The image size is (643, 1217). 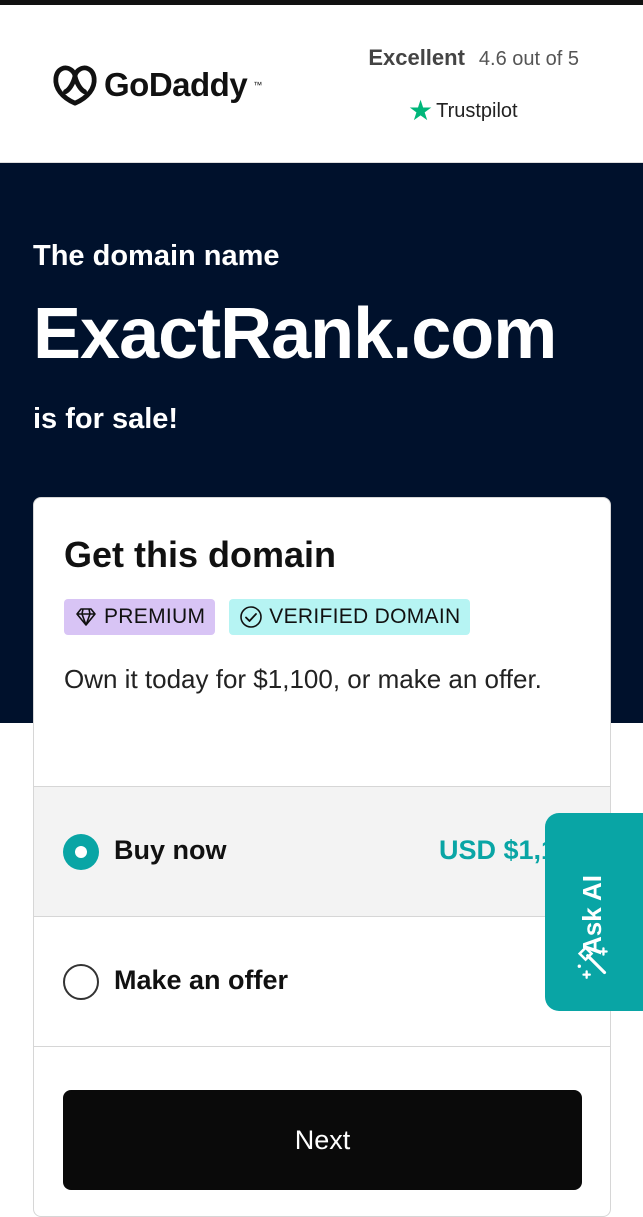 I want to click on logo-trademark: ™, so click(x=258, y=85).